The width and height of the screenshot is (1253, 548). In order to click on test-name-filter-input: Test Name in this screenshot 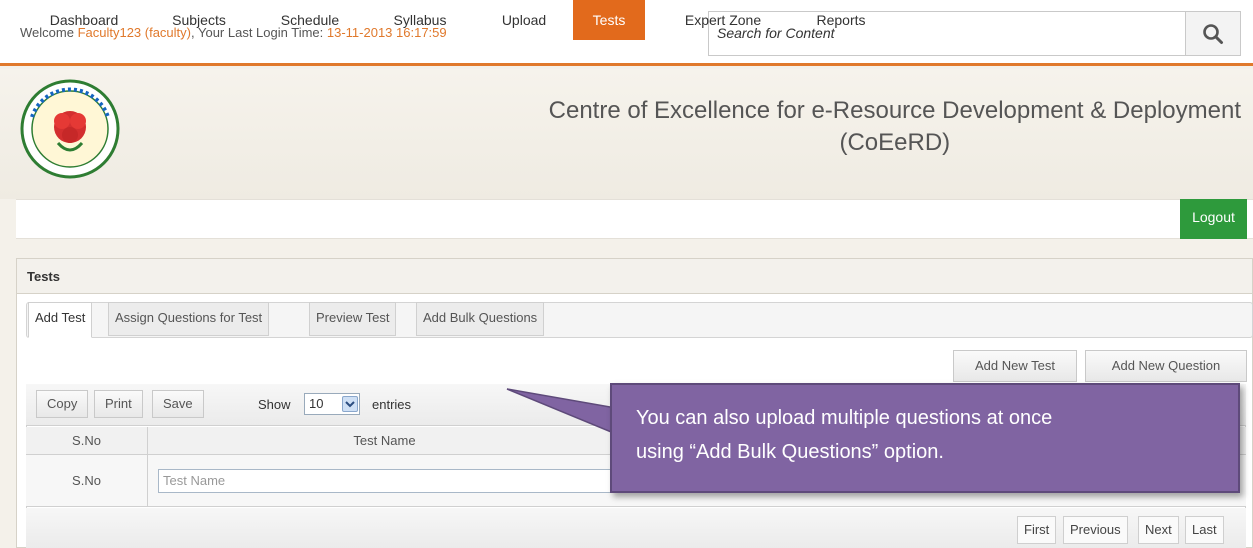, I will do `click(388, 481)`.